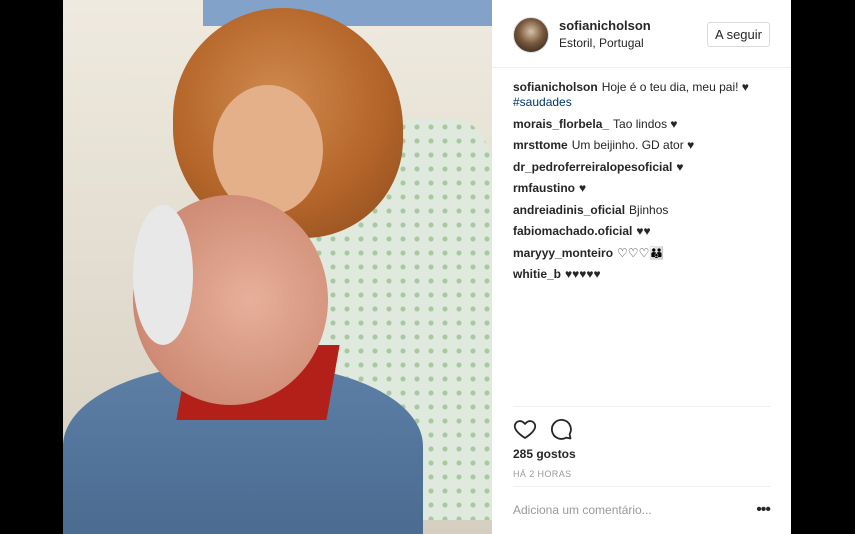  Describe the element at coordinates (540, 145) in the screenshot. I see `comment-username: mrsttome` at that location.